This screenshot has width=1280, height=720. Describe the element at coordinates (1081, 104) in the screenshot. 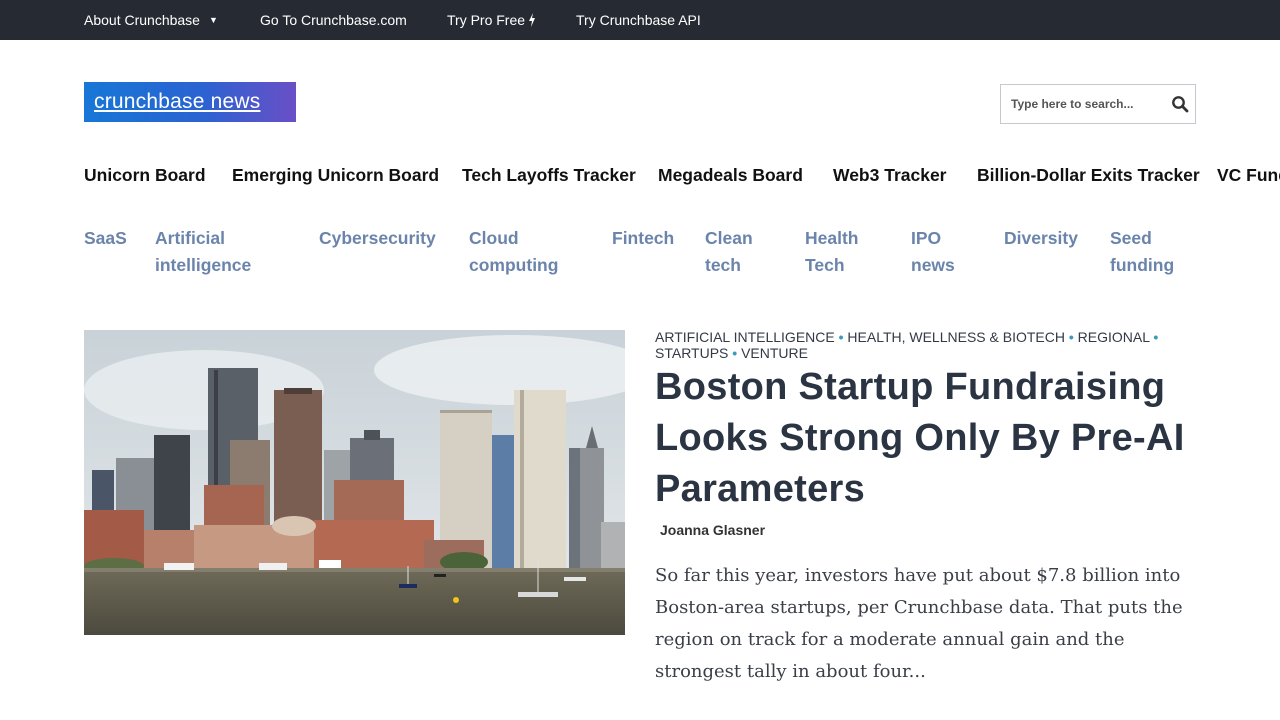

I see `search-input` at that location.